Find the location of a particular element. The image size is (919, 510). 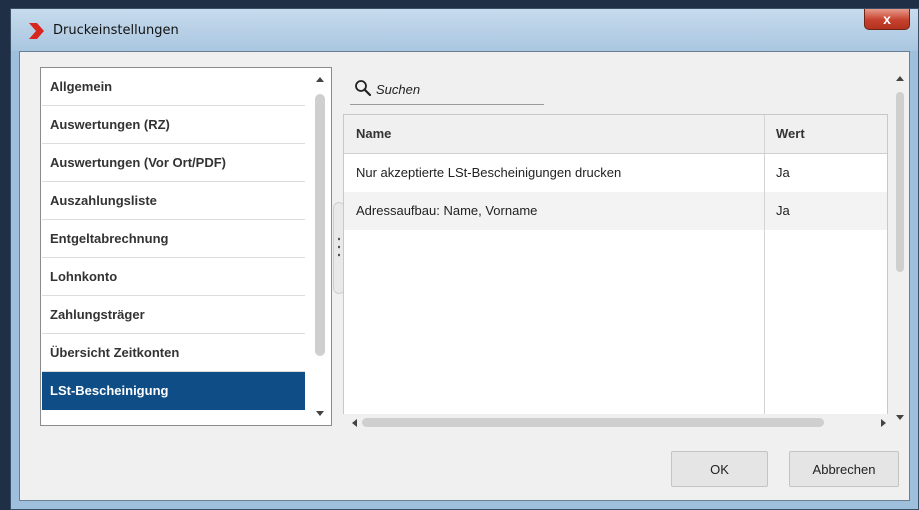

category-item-lst-bescheinigung: LSt-Bescheinigung is located at coordinates (173, 391).